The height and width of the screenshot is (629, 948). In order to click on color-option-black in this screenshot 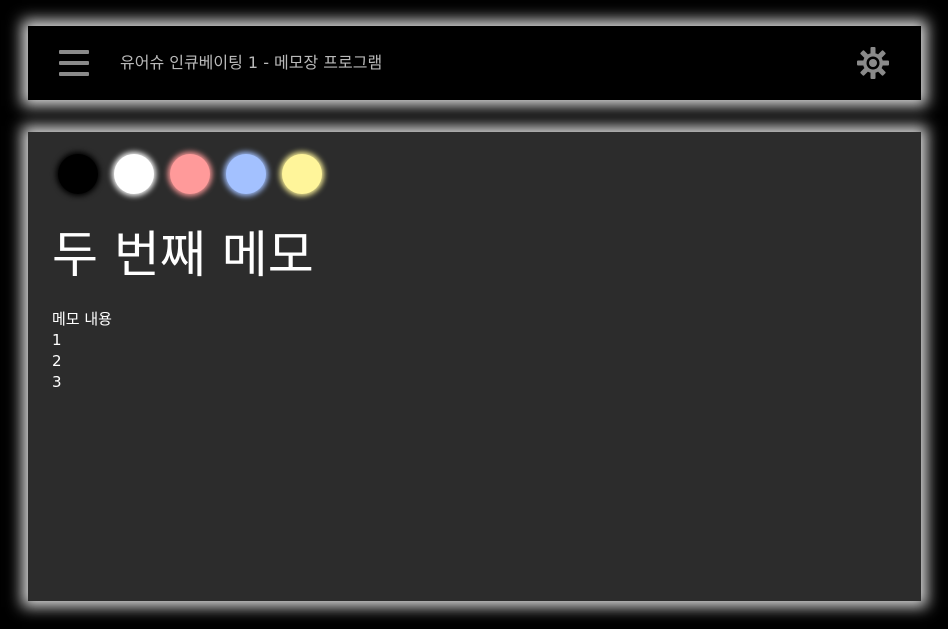, I will do `click(78, 174)`.